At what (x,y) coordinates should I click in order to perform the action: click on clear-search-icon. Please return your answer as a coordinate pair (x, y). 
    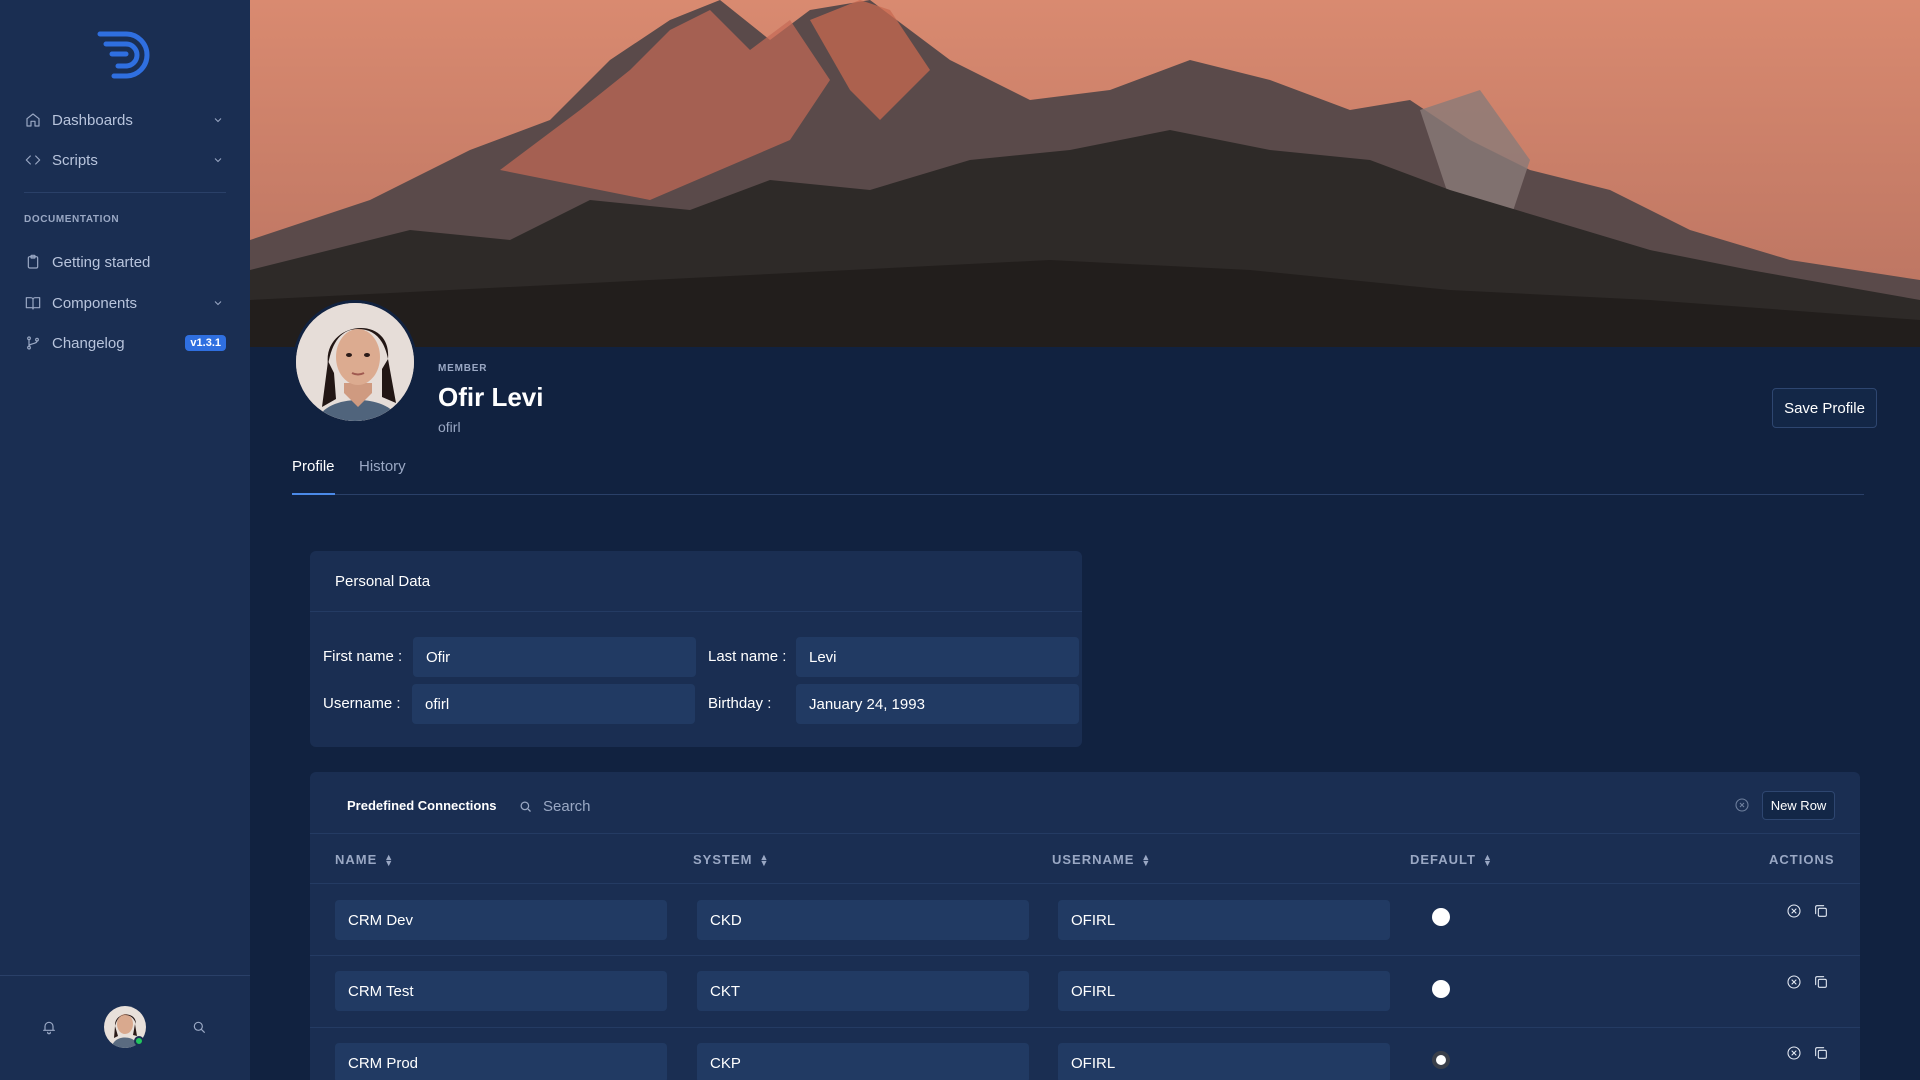
    Looking at the image, I should click on (1743, 806).